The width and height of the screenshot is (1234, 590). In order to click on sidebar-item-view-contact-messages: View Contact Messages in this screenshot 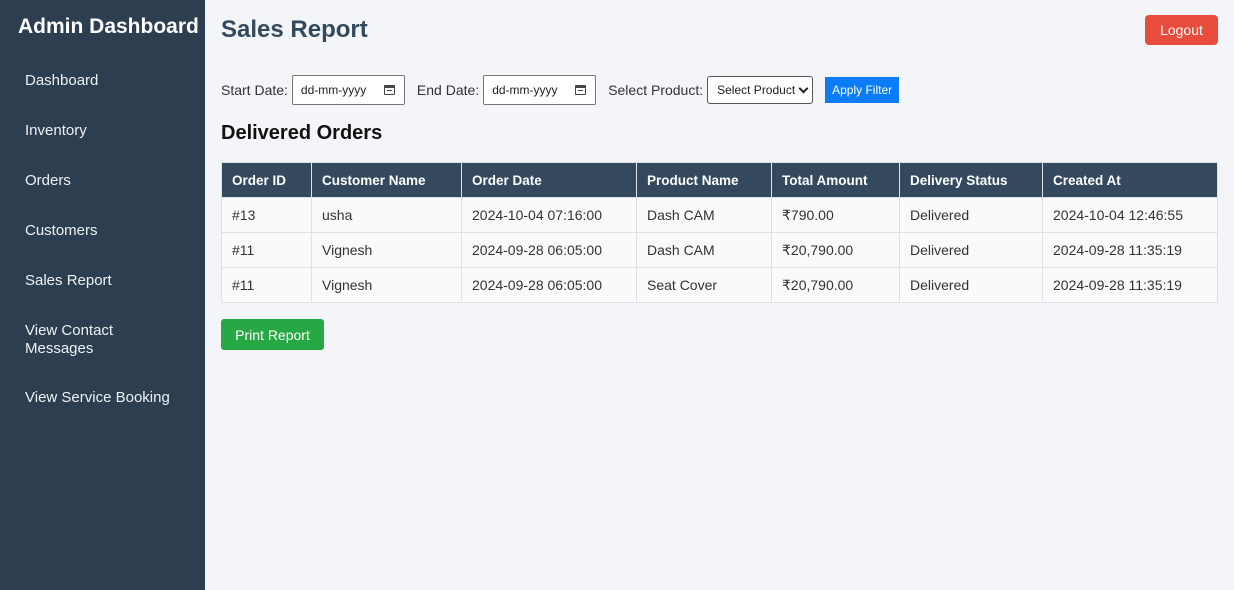, I will do `click(80, 340)`.